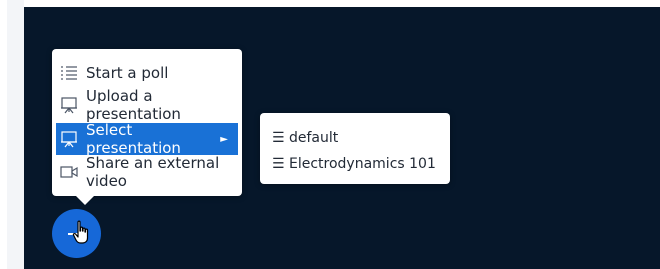 The width and height of the screenshot is (660, 269). Describe the element at coordinates (69, 172) in the screenshot. I see `video-camera-icon` at that location.